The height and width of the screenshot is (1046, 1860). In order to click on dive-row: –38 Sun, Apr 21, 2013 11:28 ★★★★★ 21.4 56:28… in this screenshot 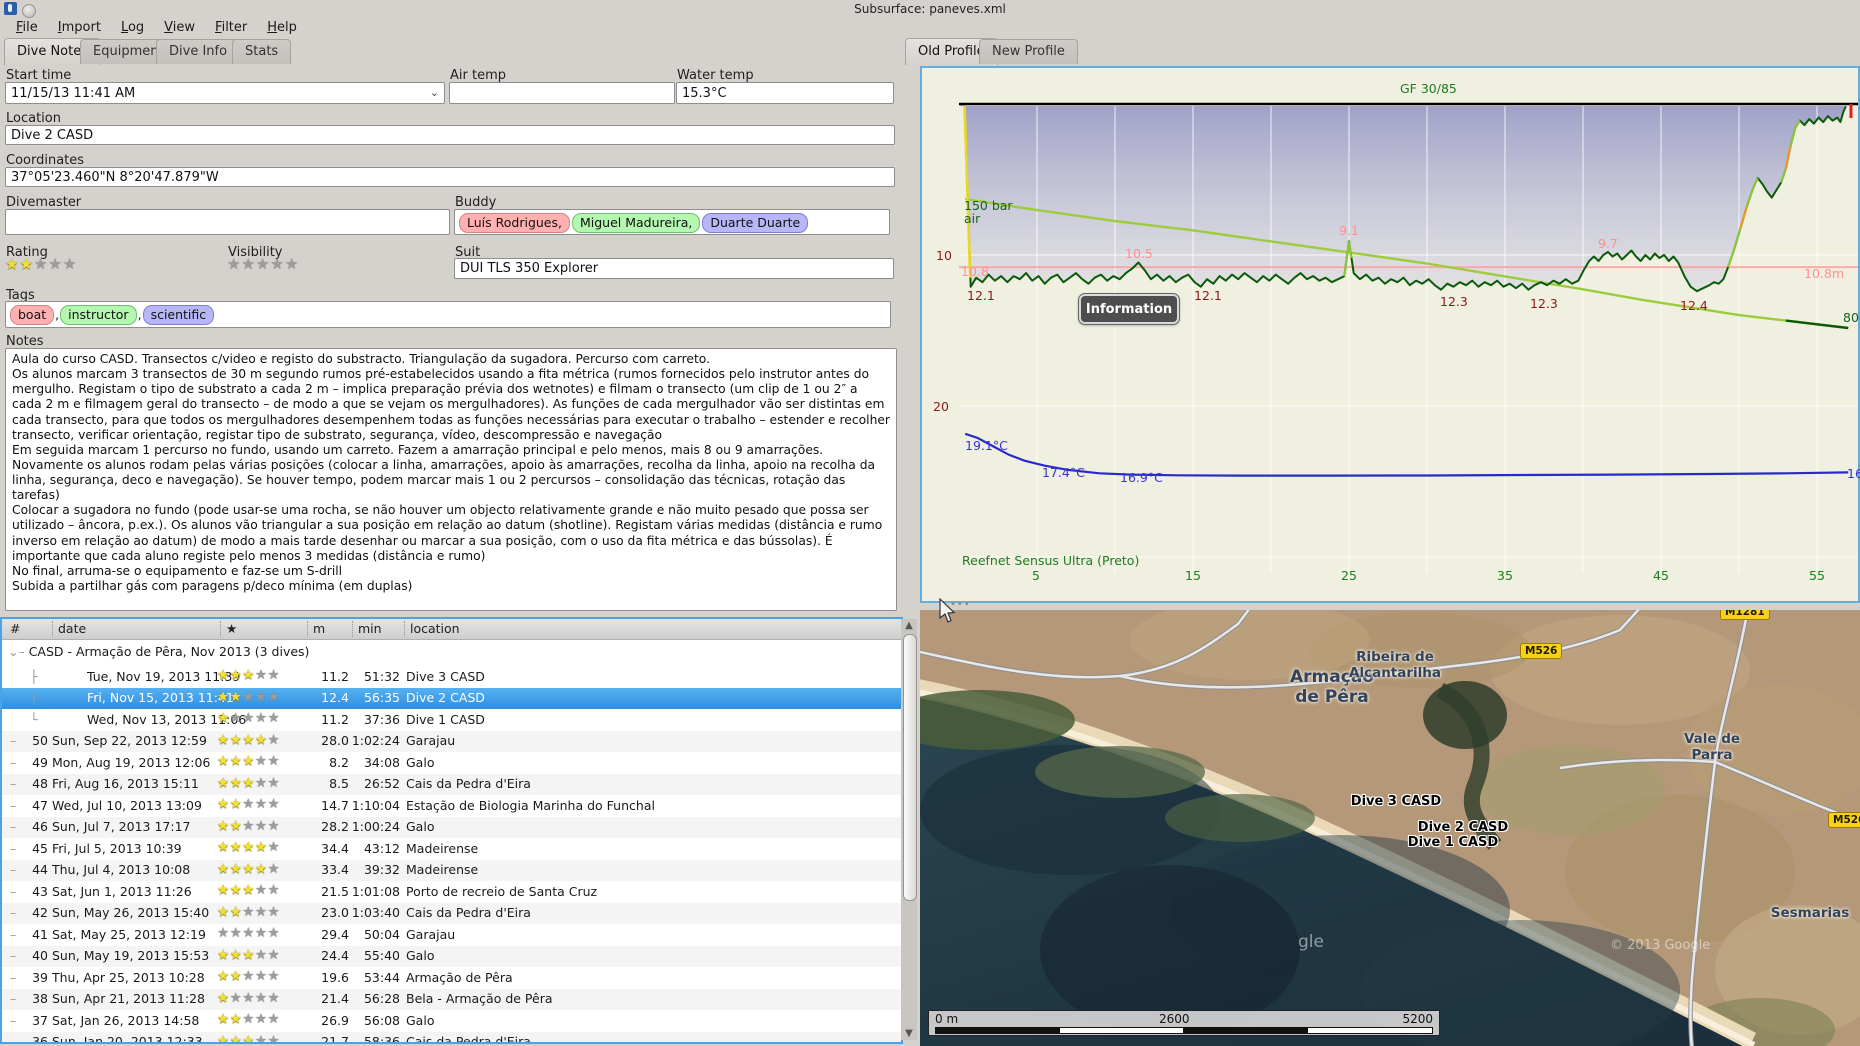, I will do `click(451, 999)`.